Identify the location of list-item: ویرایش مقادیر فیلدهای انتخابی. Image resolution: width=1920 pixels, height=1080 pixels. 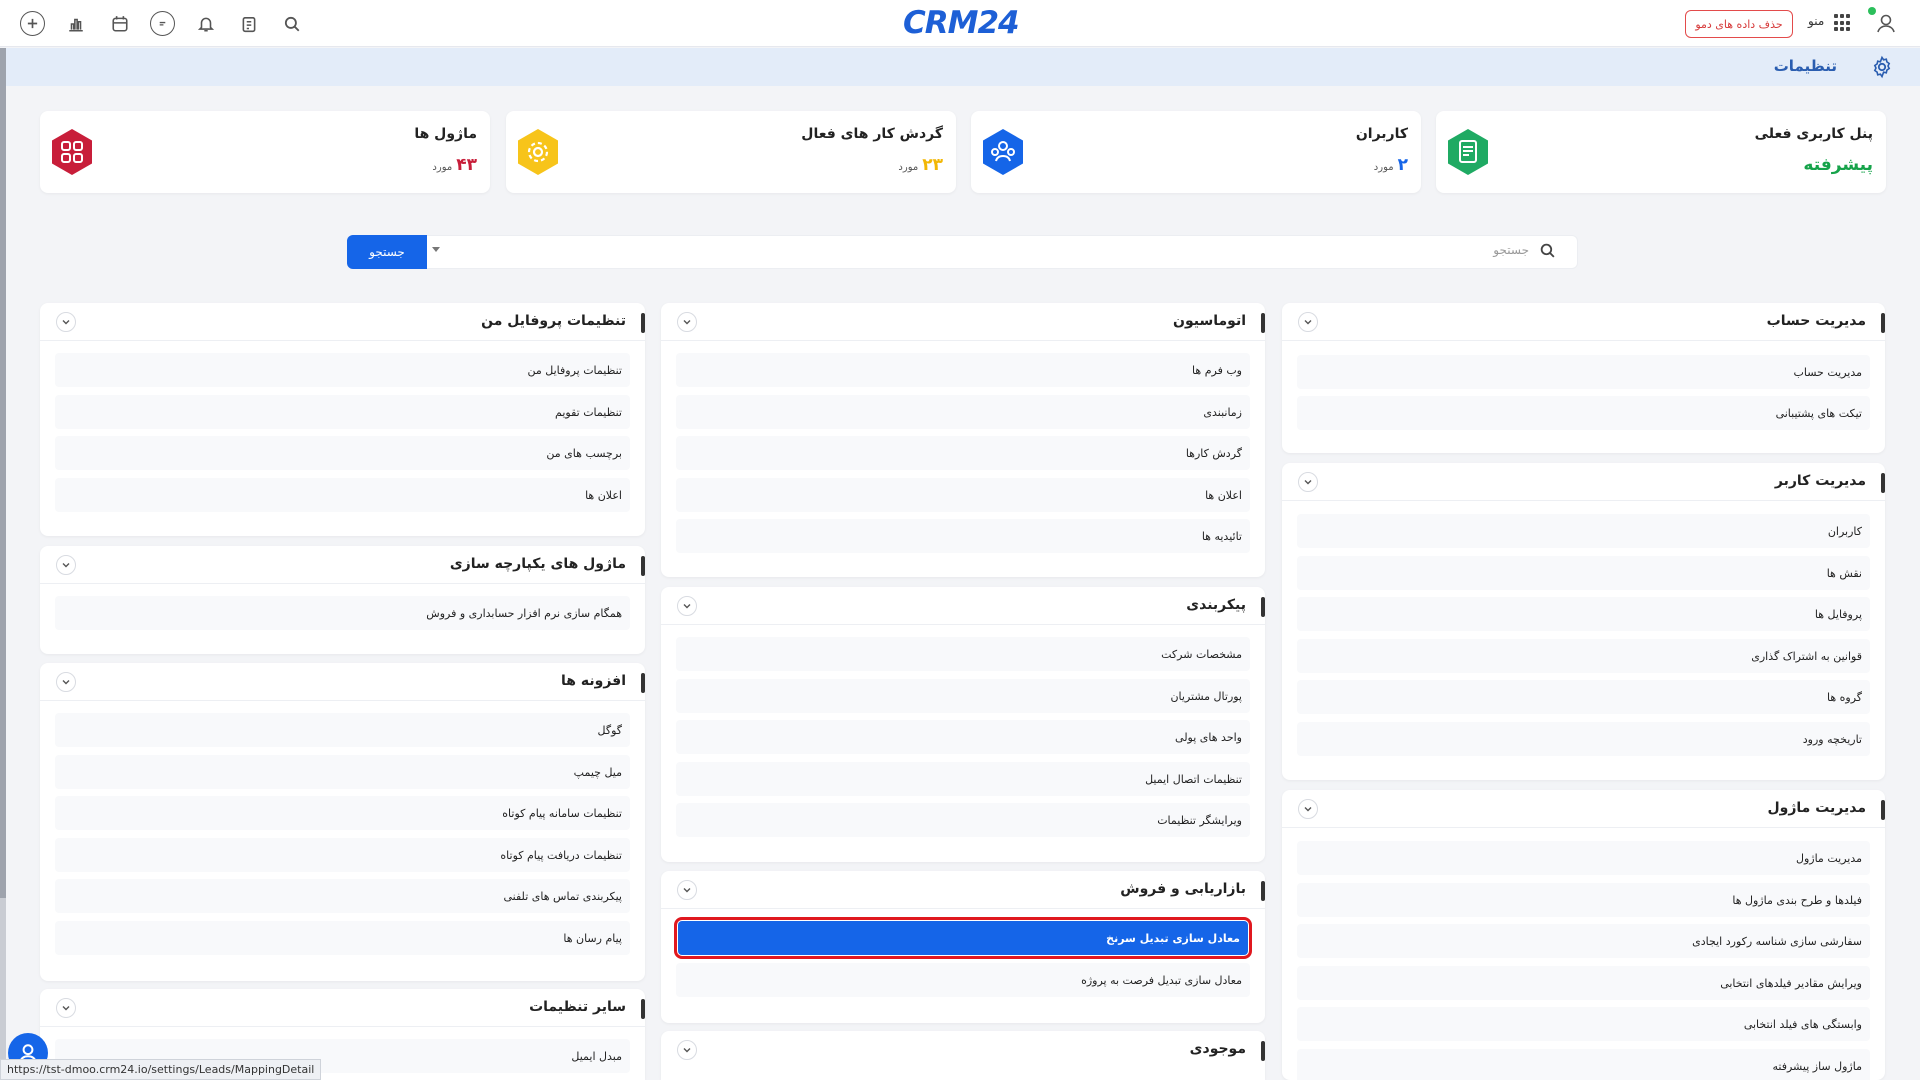
(1583, 983).